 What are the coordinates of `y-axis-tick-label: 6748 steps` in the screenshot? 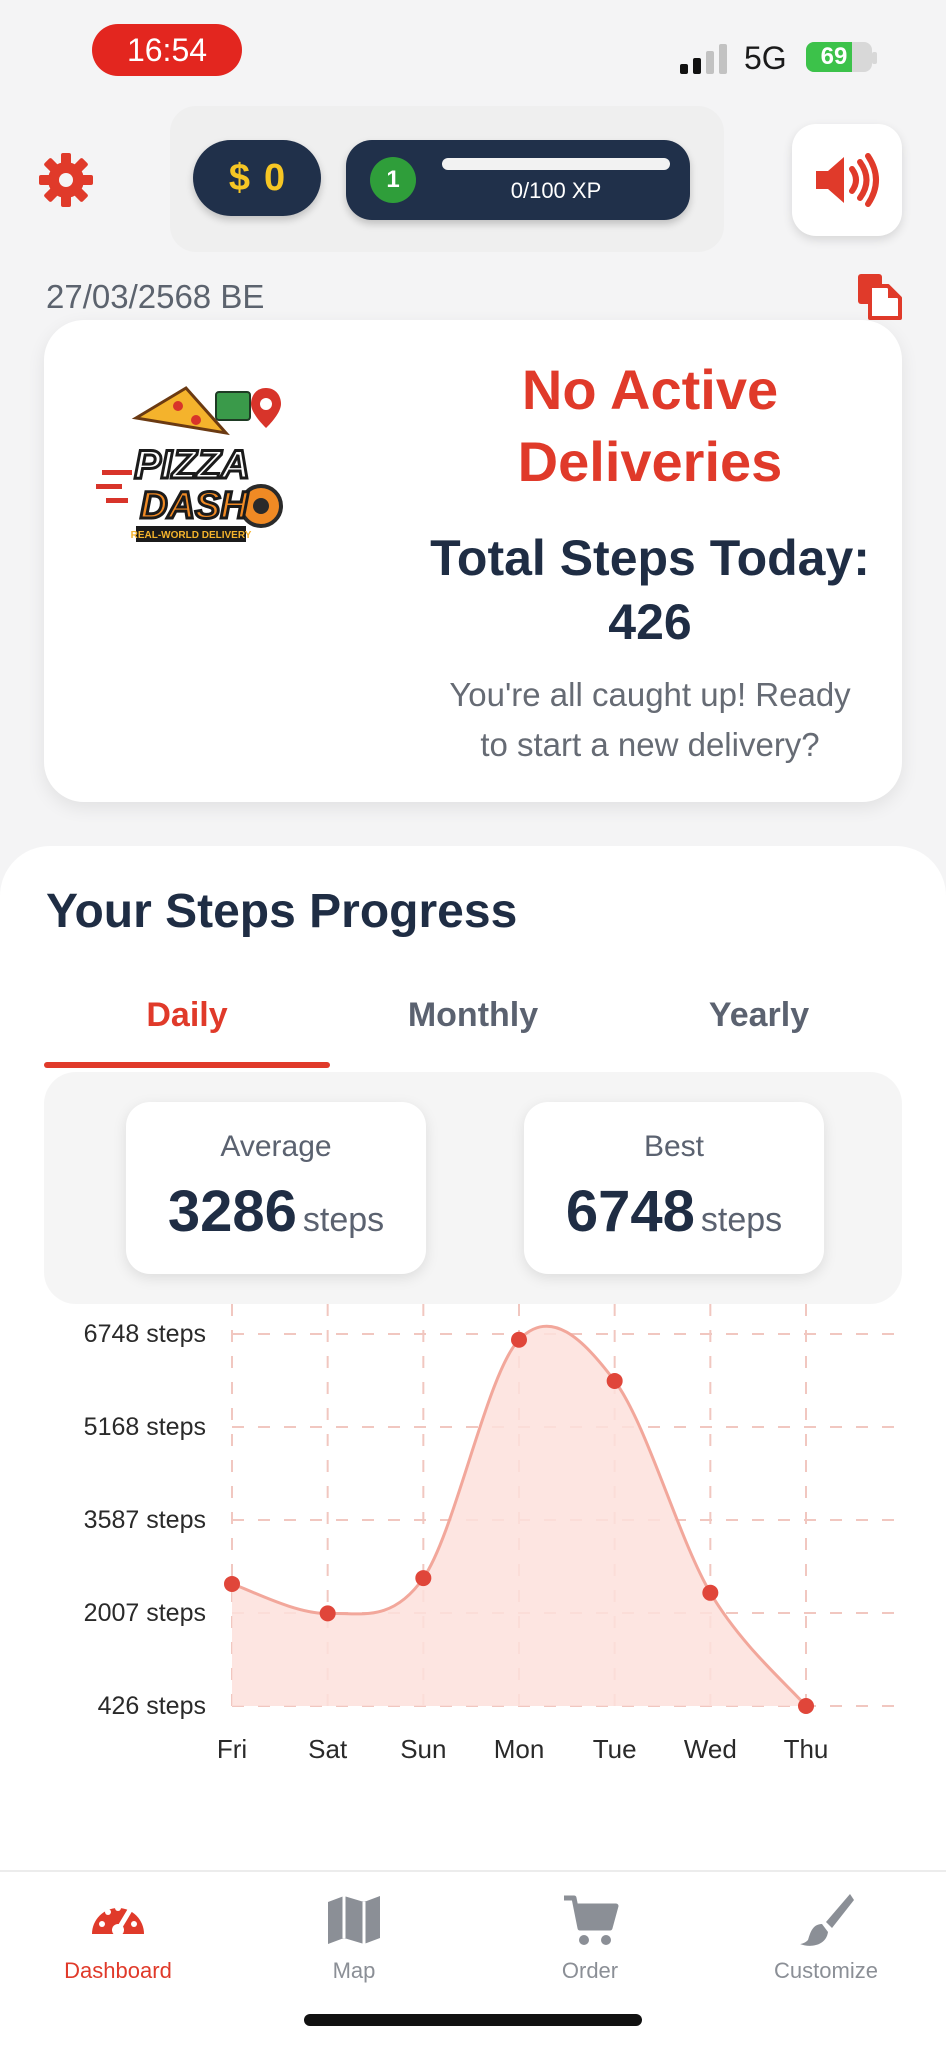 It's located at (145, 1334).